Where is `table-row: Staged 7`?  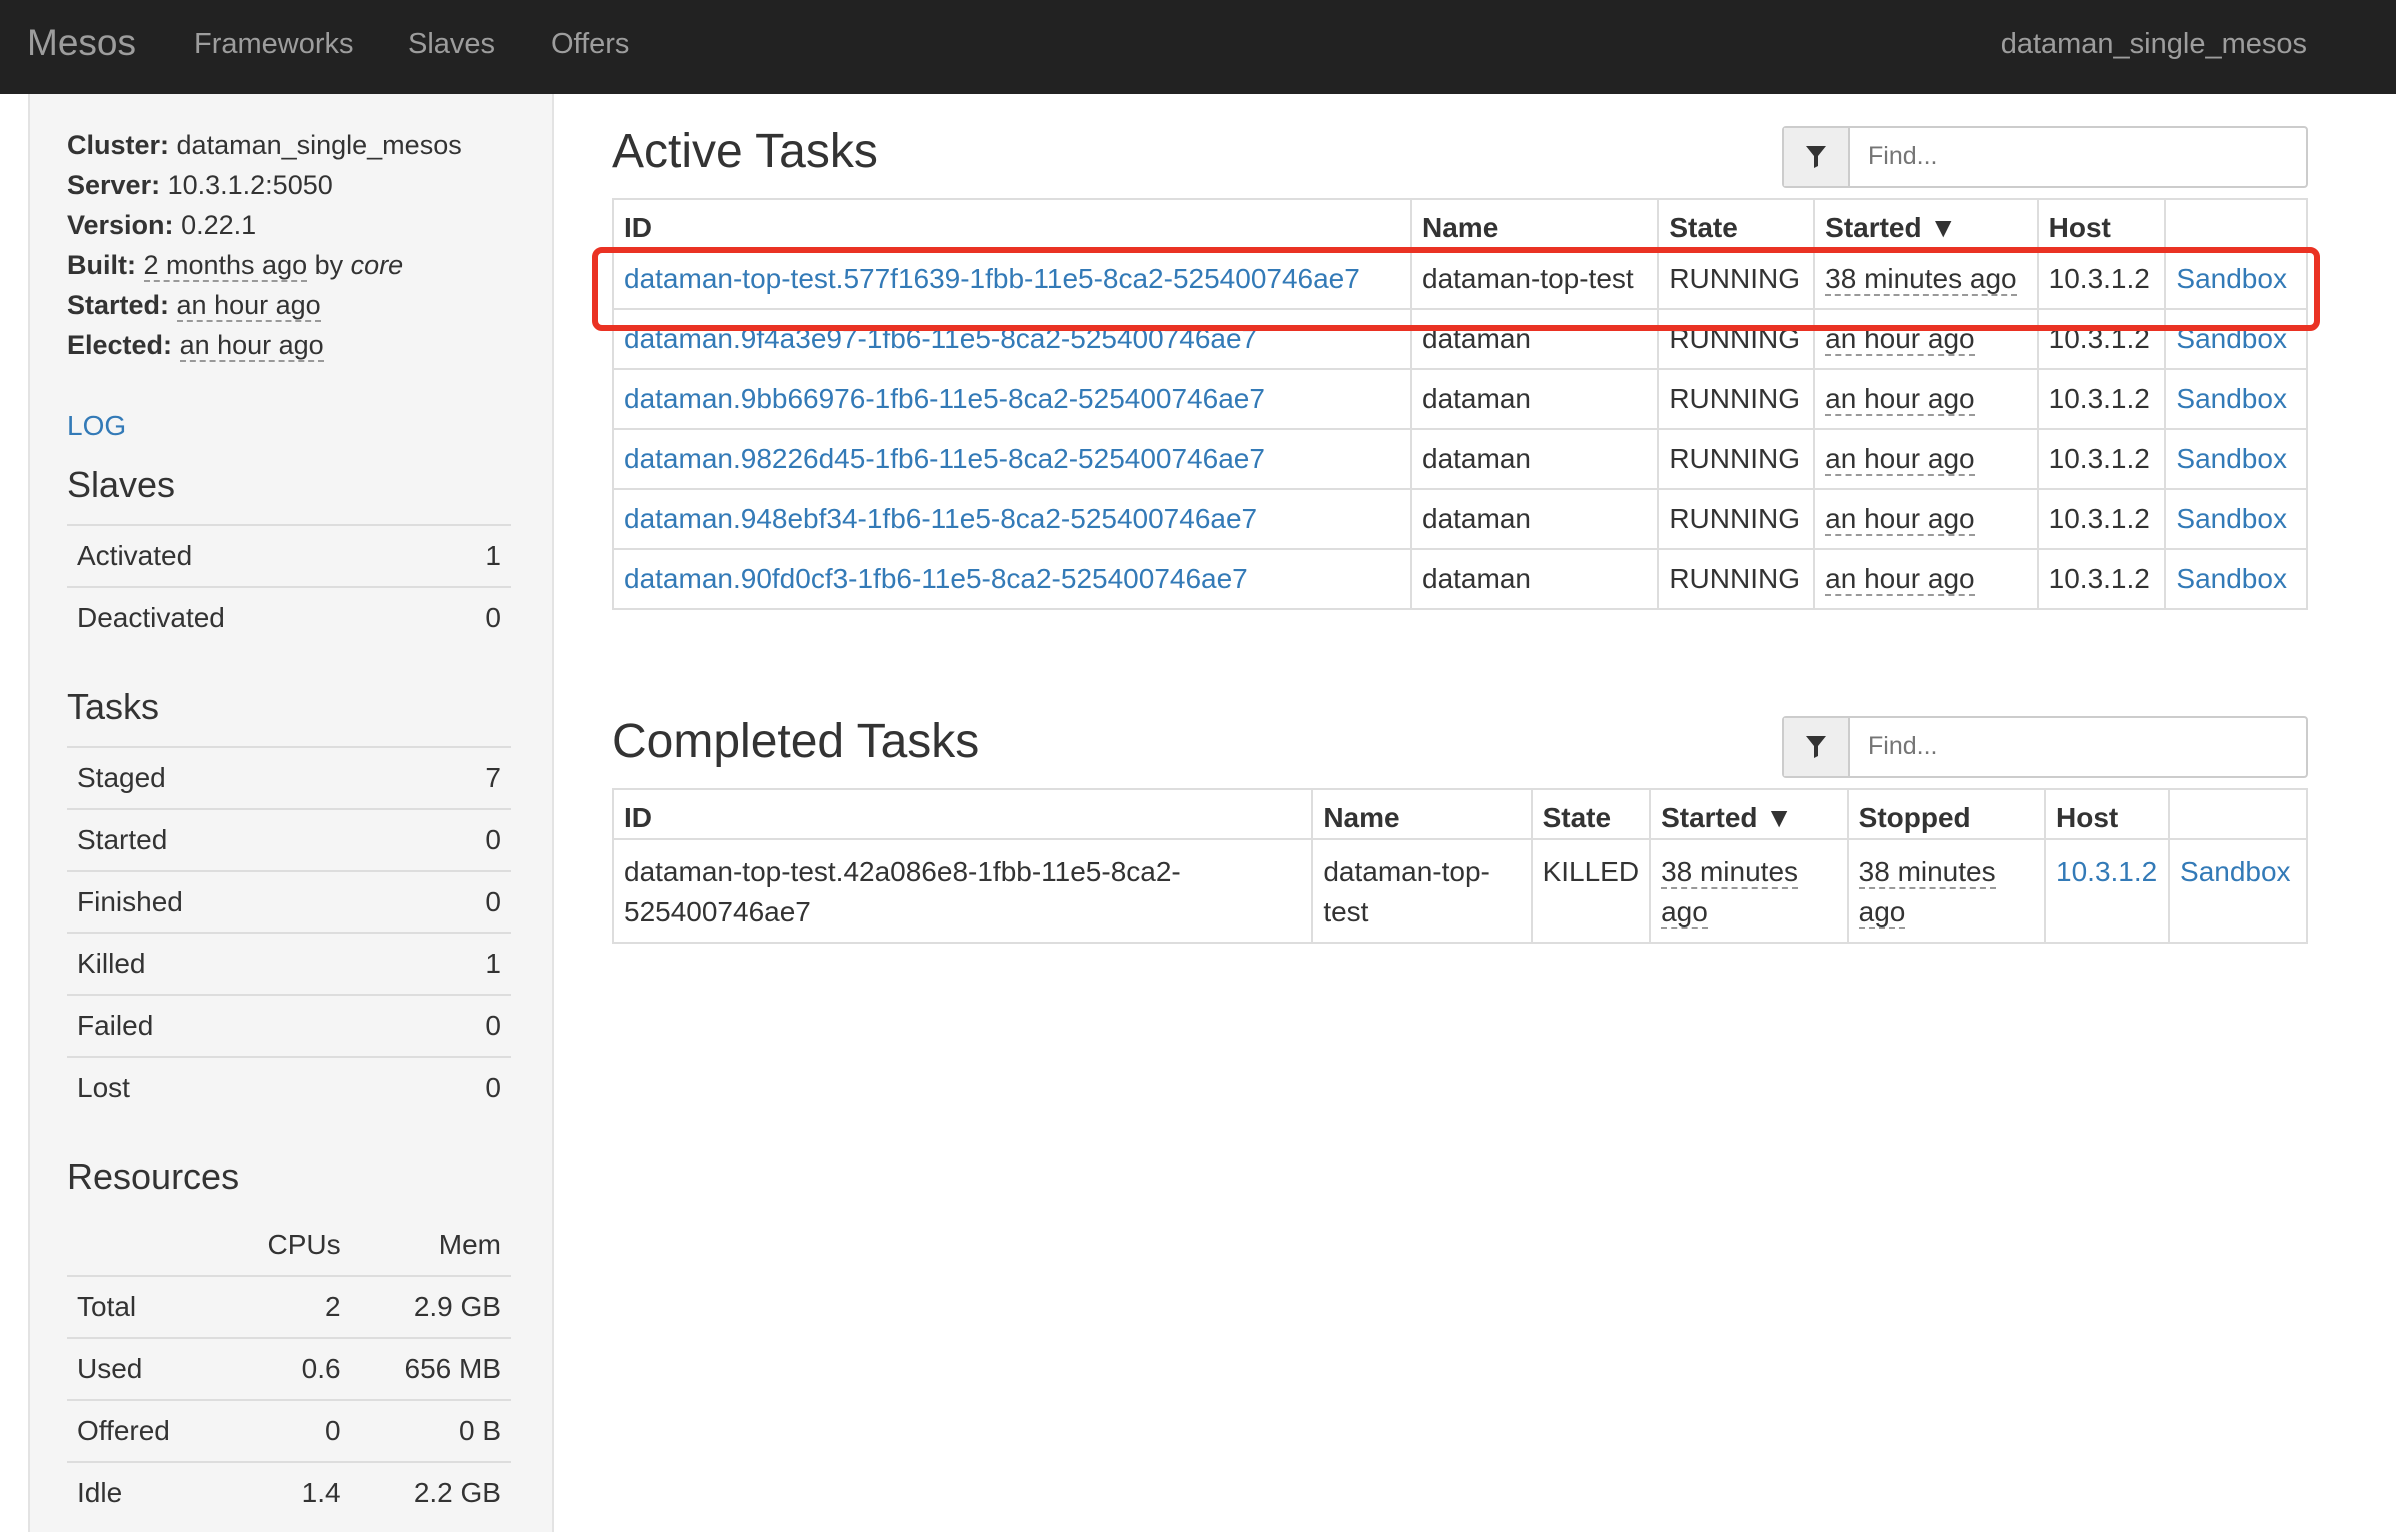
table-row: Staged 7 is located at coordinates (289, 777).